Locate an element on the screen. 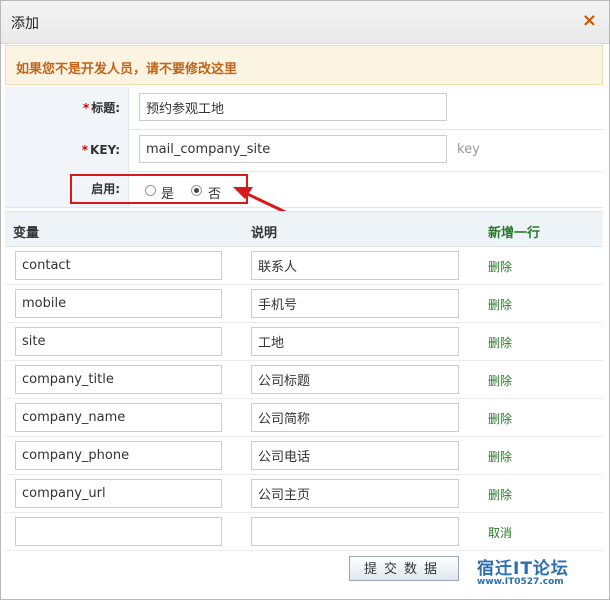 Image resolution: width=610 pixels, height=601 pixels. watermark-logo: 宿迁IT论坛 www.IT0527.com is located at coordinates (523, 570).